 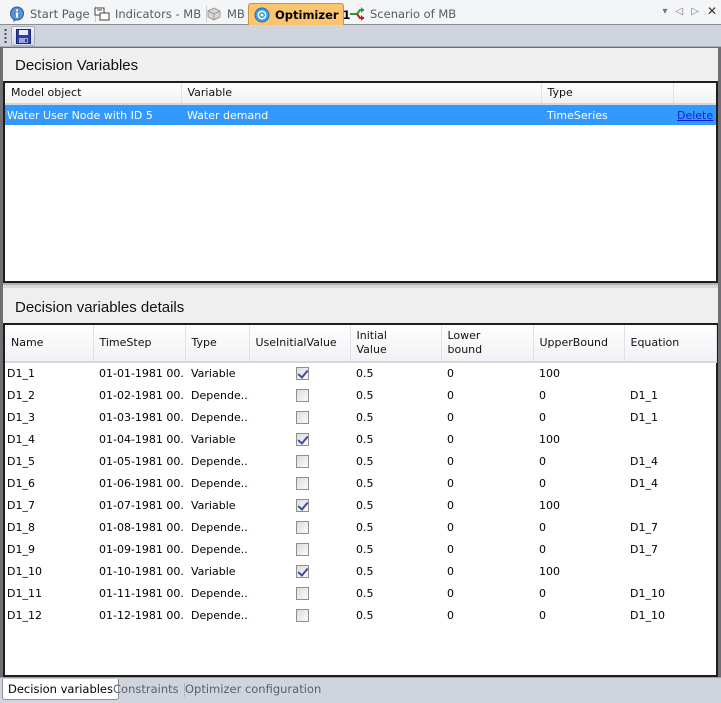 What do you see at coordinates (49, 505) in the screenshot?
I see `name-cell: D1_7` at bounding box center [49, 505].